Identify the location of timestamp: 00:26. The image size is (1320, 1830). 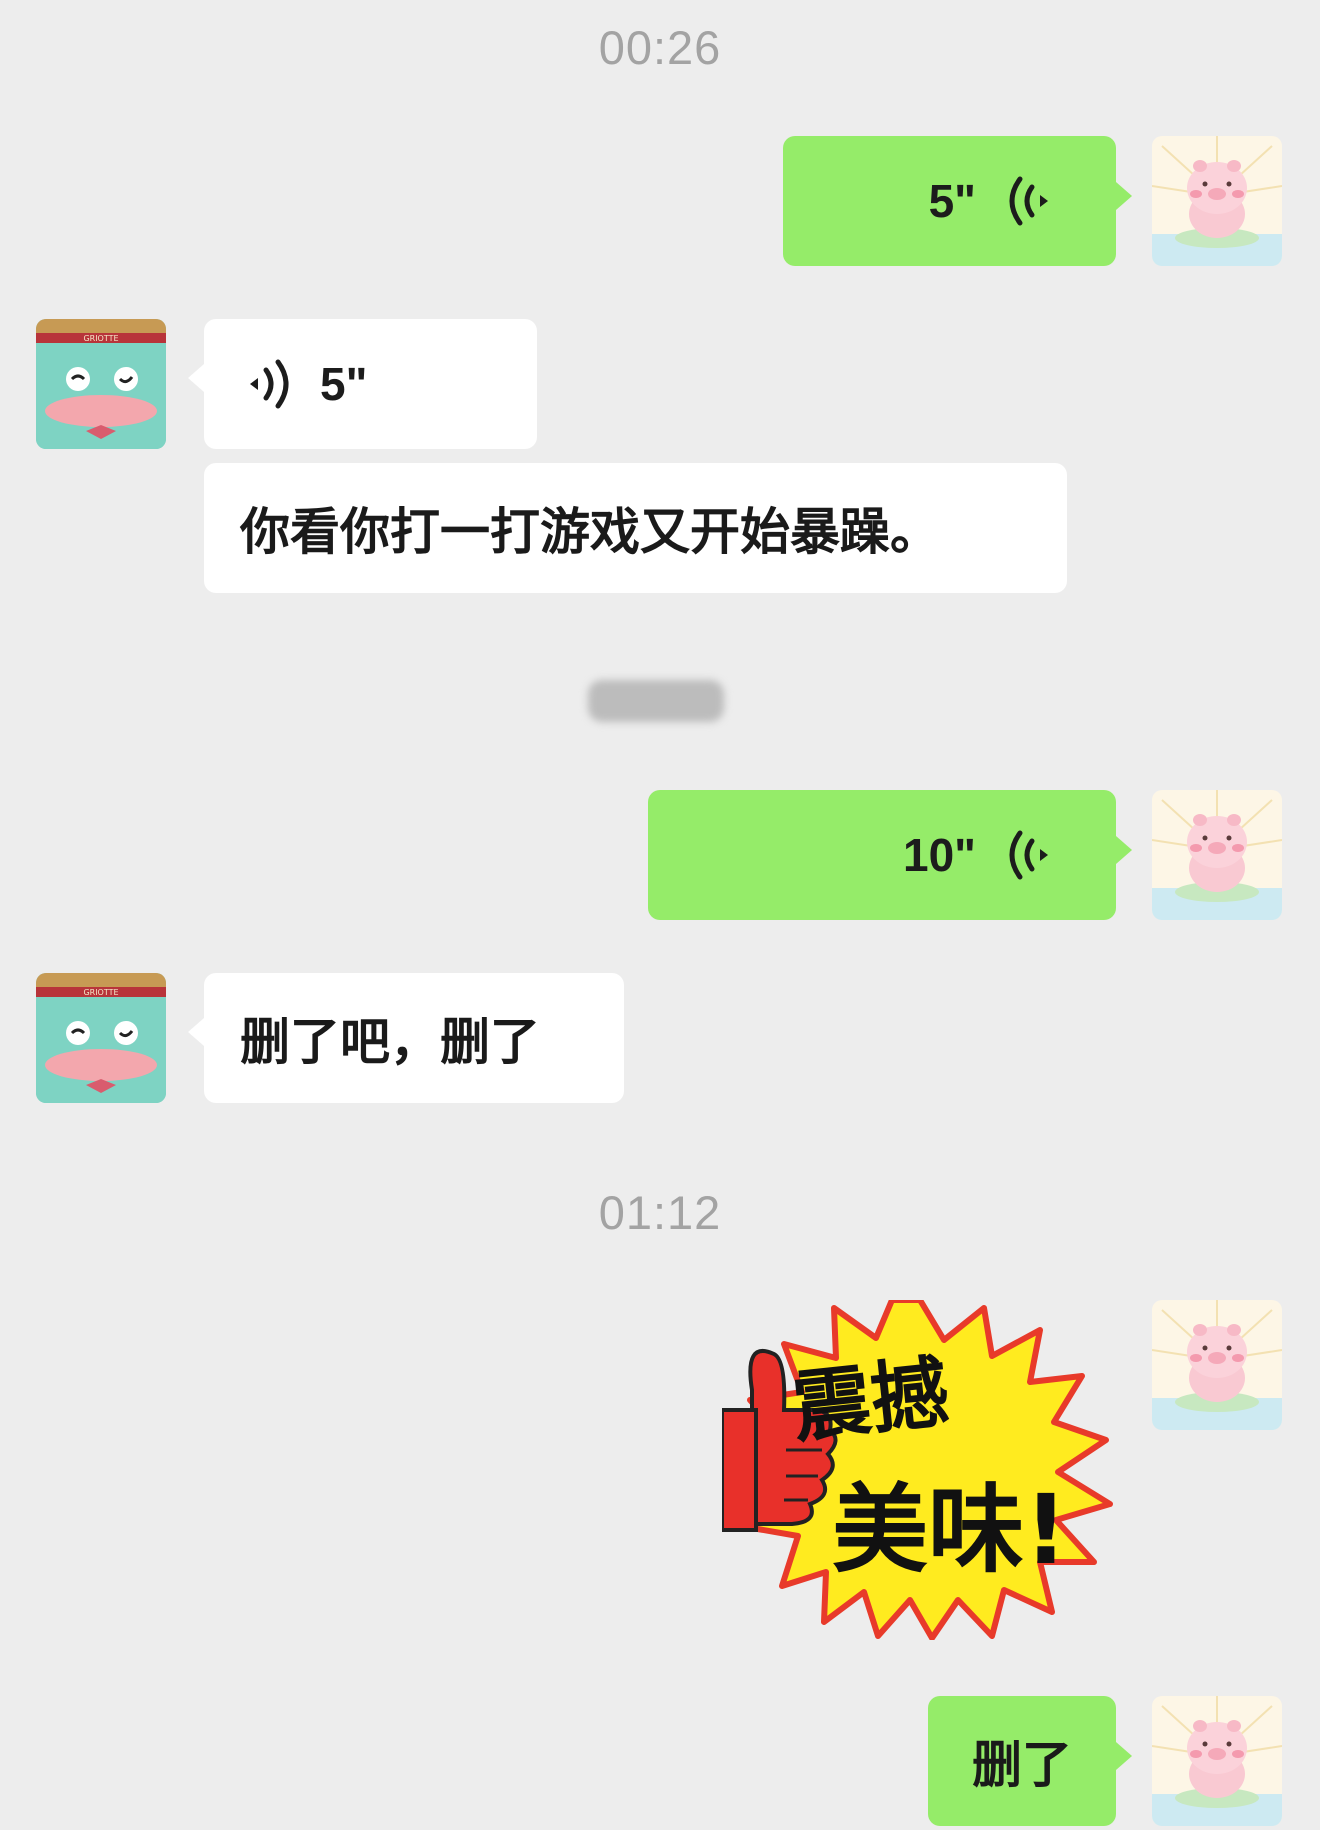
(660, 47).